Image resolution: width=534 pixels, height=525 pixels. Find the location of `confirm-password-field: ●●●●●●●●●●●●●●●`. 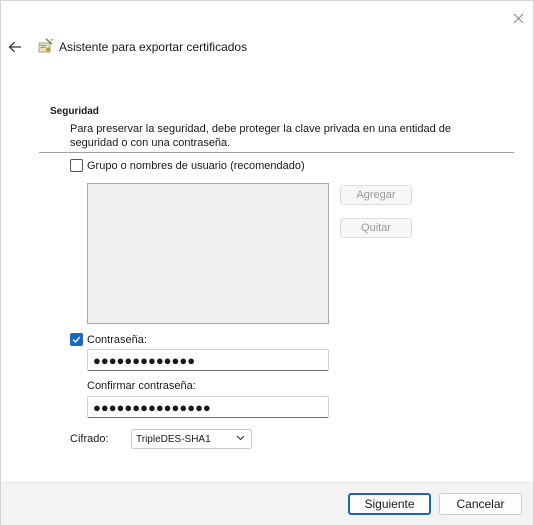

confirm-password-field: ●●●●●●●●●●●●●●● is located at coordinates (208, 407).